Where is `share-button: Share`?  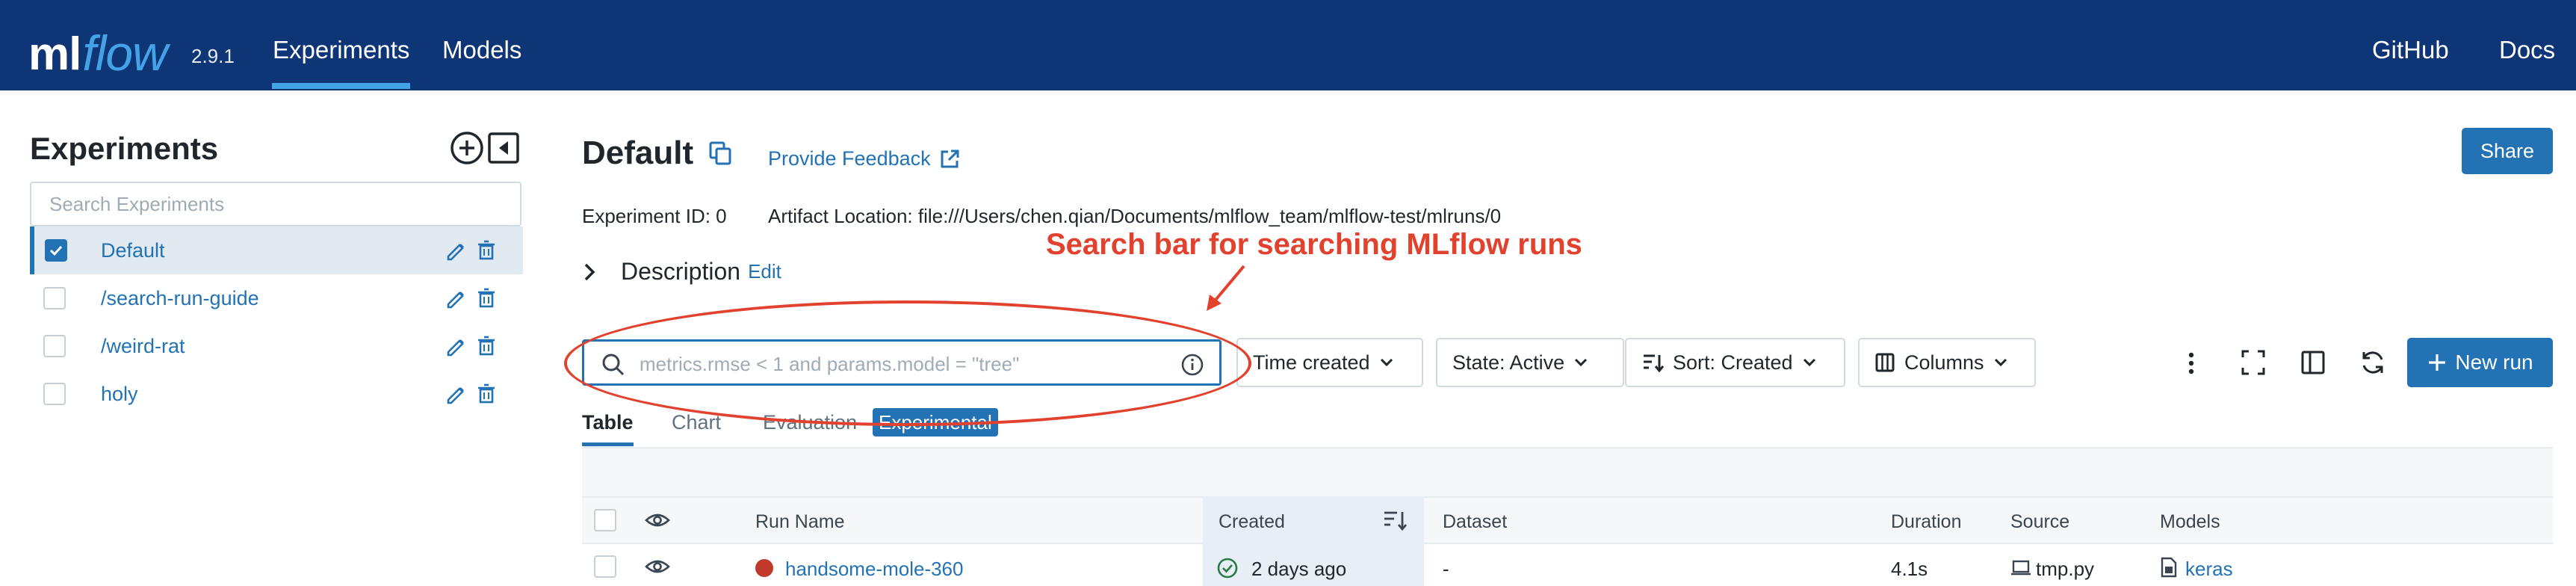
share-button: Share is located at coordinates (2507, 151).